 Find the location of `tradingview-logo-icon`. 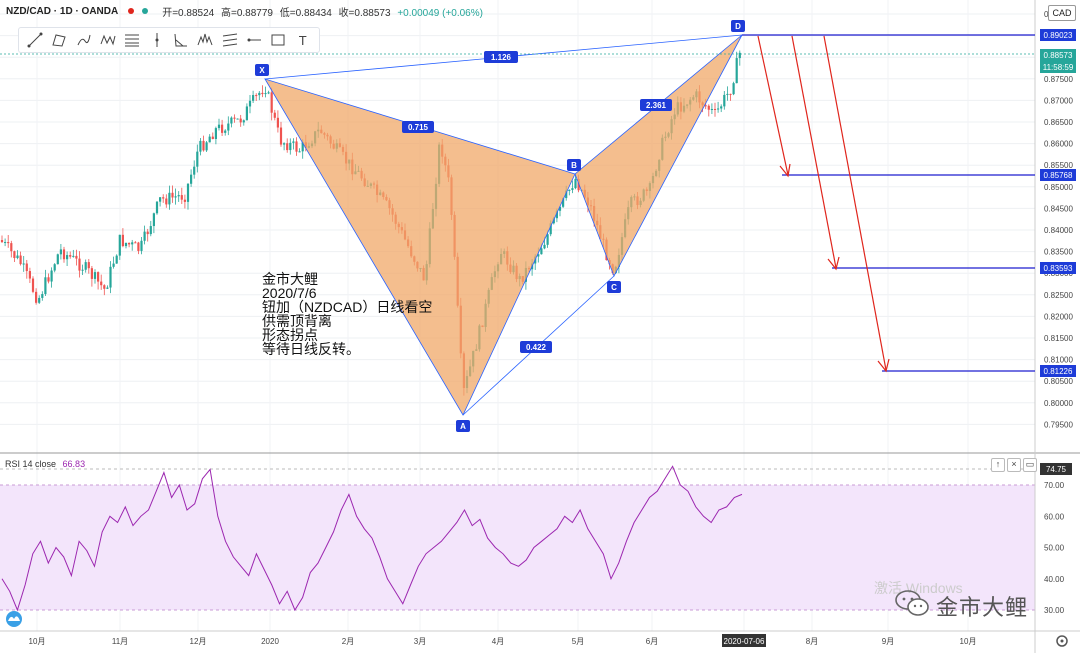

tradingview-logo-icon is located at coordinates (14, 619).